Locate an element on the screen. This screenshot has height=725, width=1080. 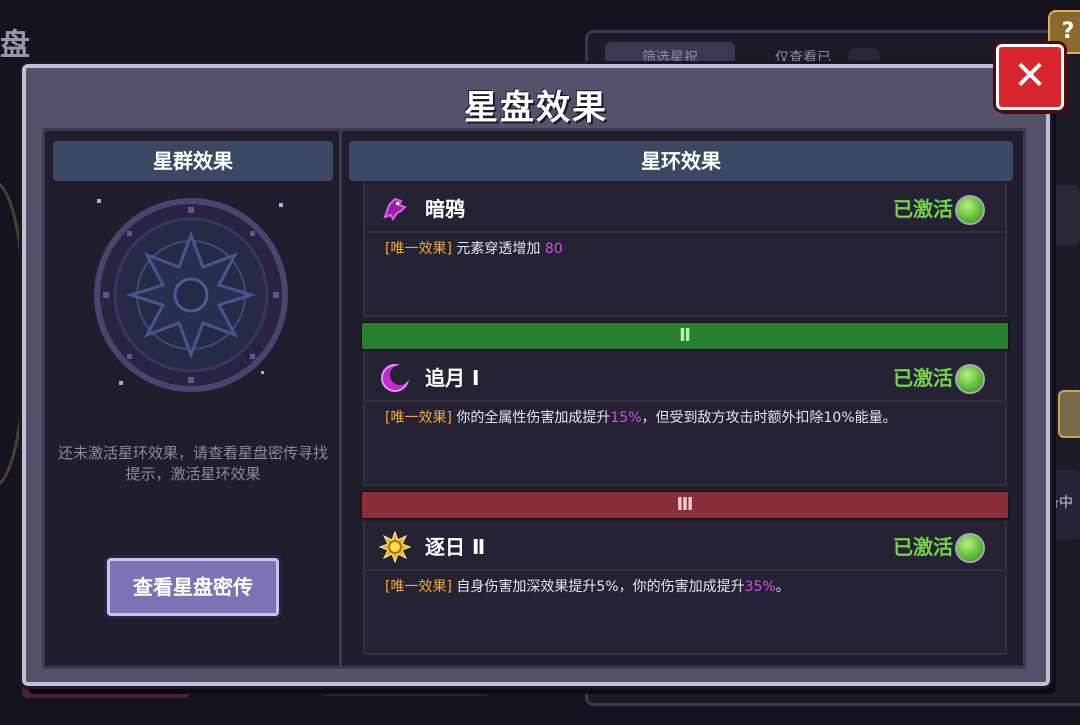
effect-name: 逐日 Ⅱ is located at coordinates (455, 547).